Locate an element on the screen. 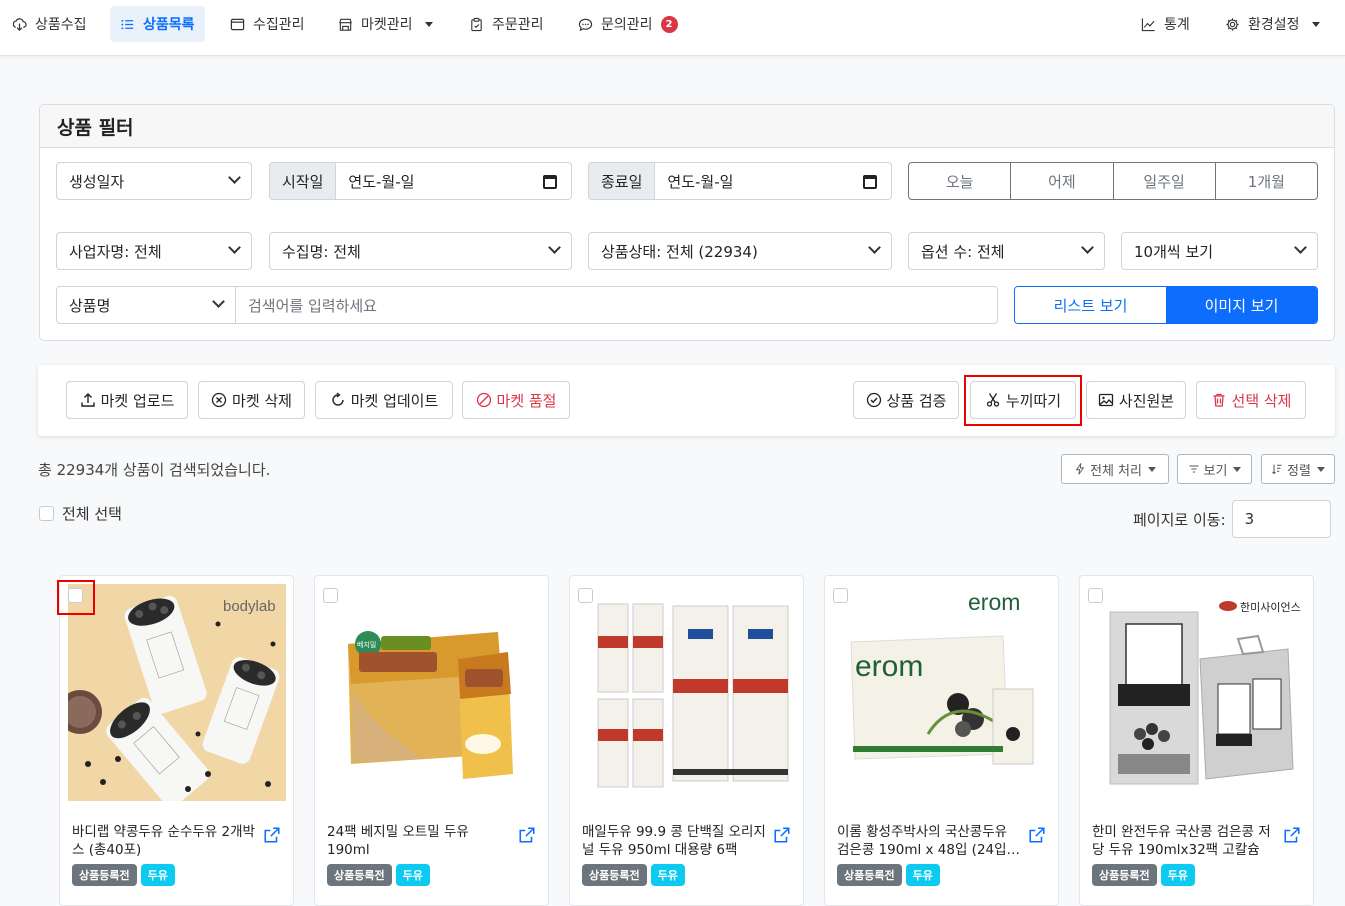 Image resolution: width=1345 pixels, height=906 pixels. page-jump-input: 3 is located at coordinates (1281, 519).